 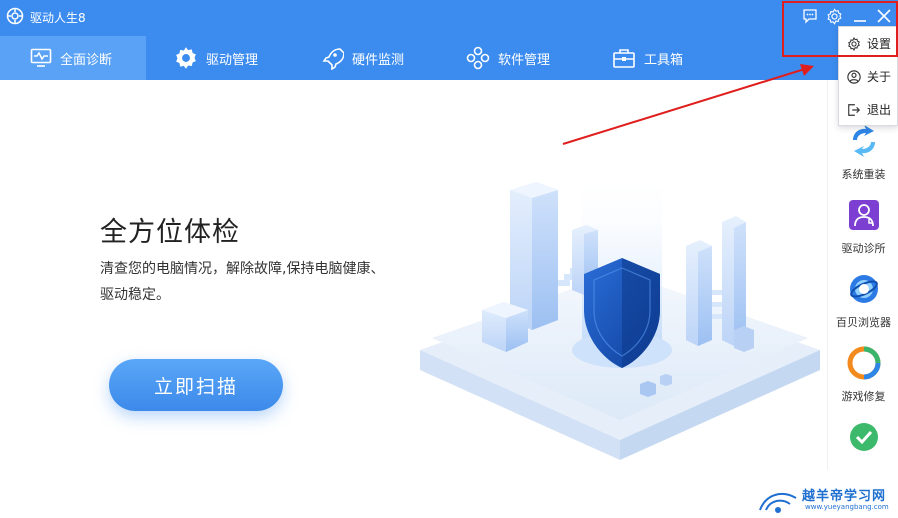 What do you see at coordinates (879, 44) in the screenshot?
I see `menu-item-label: 设置` at bounding box center [879, 44].